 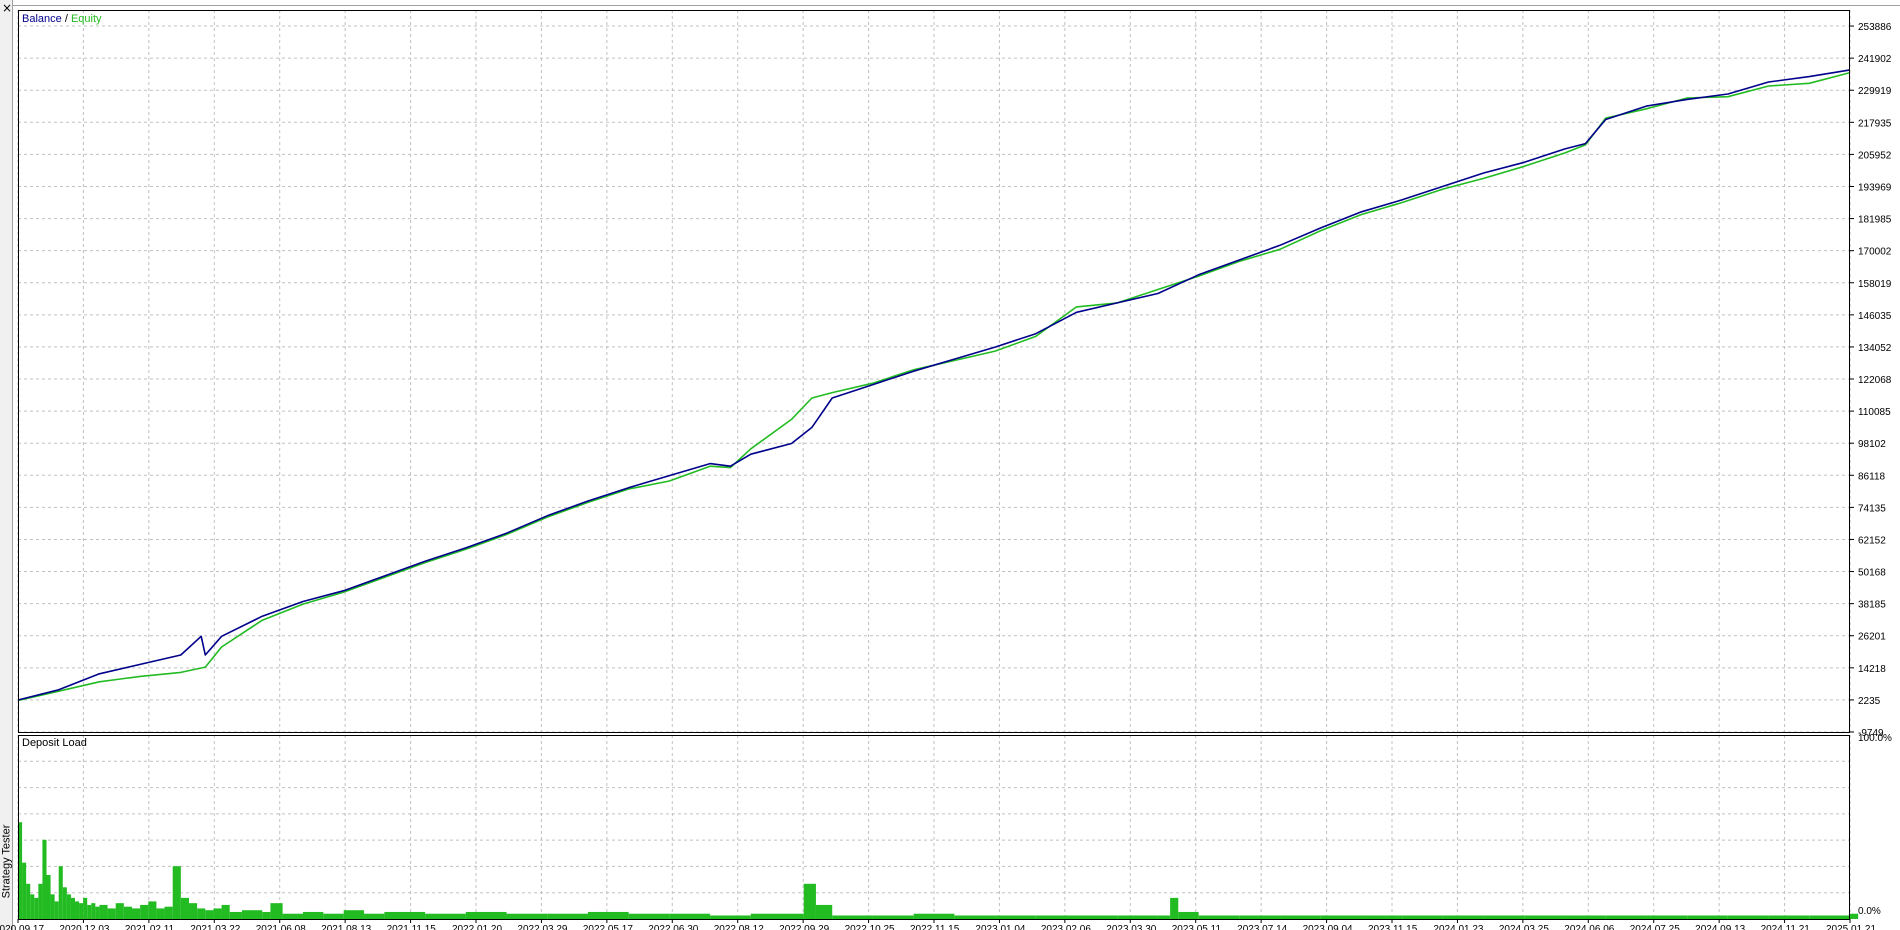 What do you see at coordinates (1872, 605) in the screenshot?
I see `y-tick-label: 38185` at bounding box center [1872, 605].